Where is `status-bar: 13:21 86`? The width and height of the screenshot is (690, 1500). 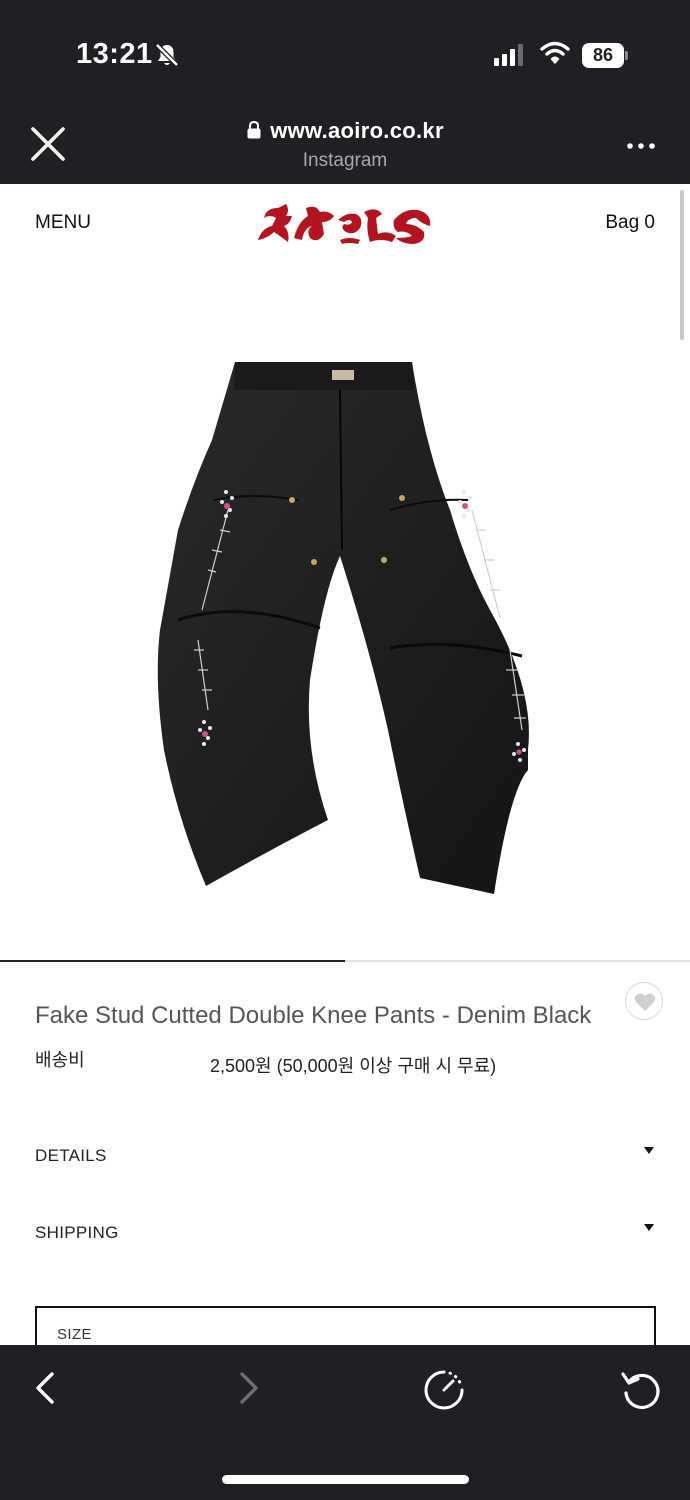
status-bar: 13:21 86 is located at coordinates (345, 55).